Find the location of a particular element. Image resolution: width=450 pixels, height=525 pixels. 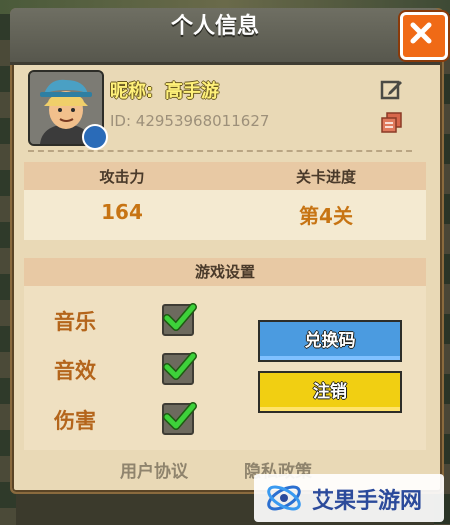

watermark-logo-icon is located at coordinates (284, 498).